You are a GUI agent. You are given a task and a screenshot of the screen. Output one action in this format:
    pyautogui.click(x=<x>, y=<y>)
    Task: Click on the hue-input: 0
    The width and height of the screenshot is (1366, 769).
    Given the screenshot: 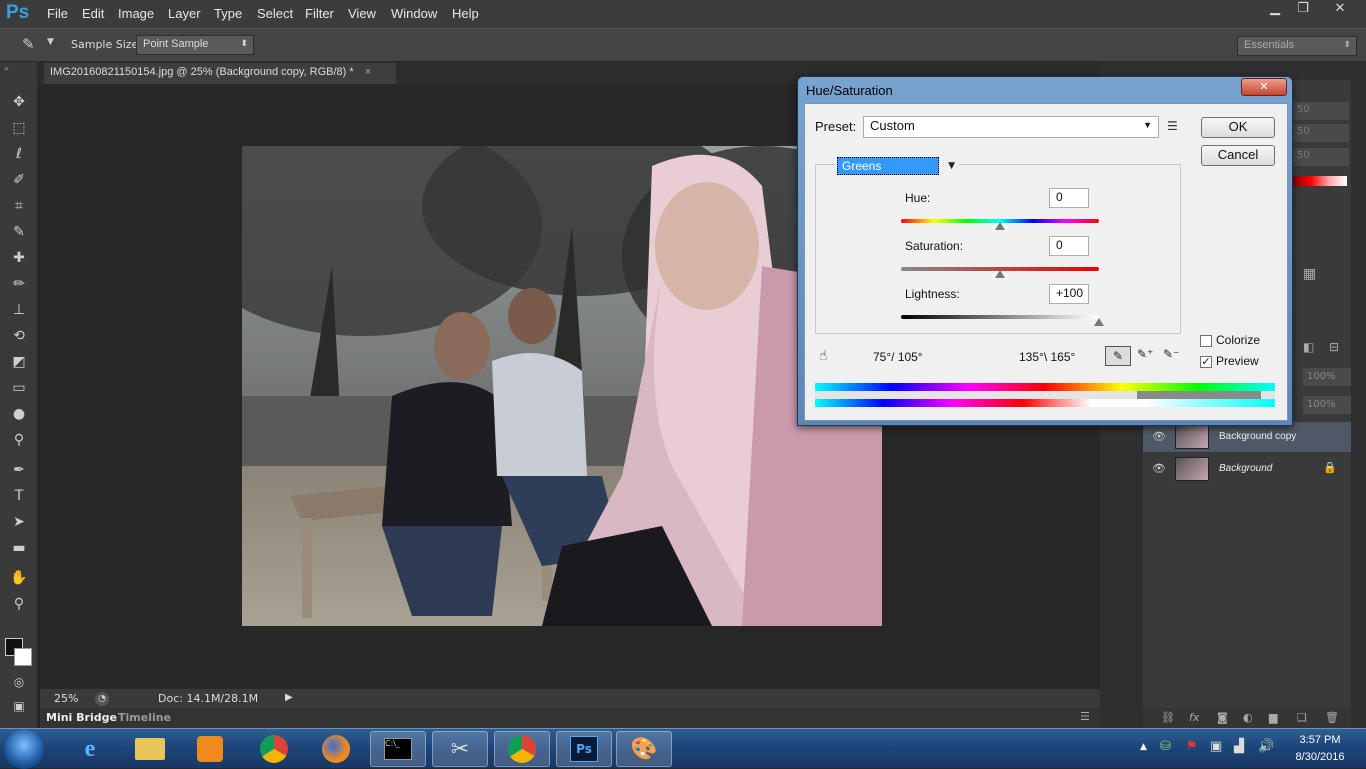 What is the action you would take?
    pyautogui.click(x=1069, y=198)
    